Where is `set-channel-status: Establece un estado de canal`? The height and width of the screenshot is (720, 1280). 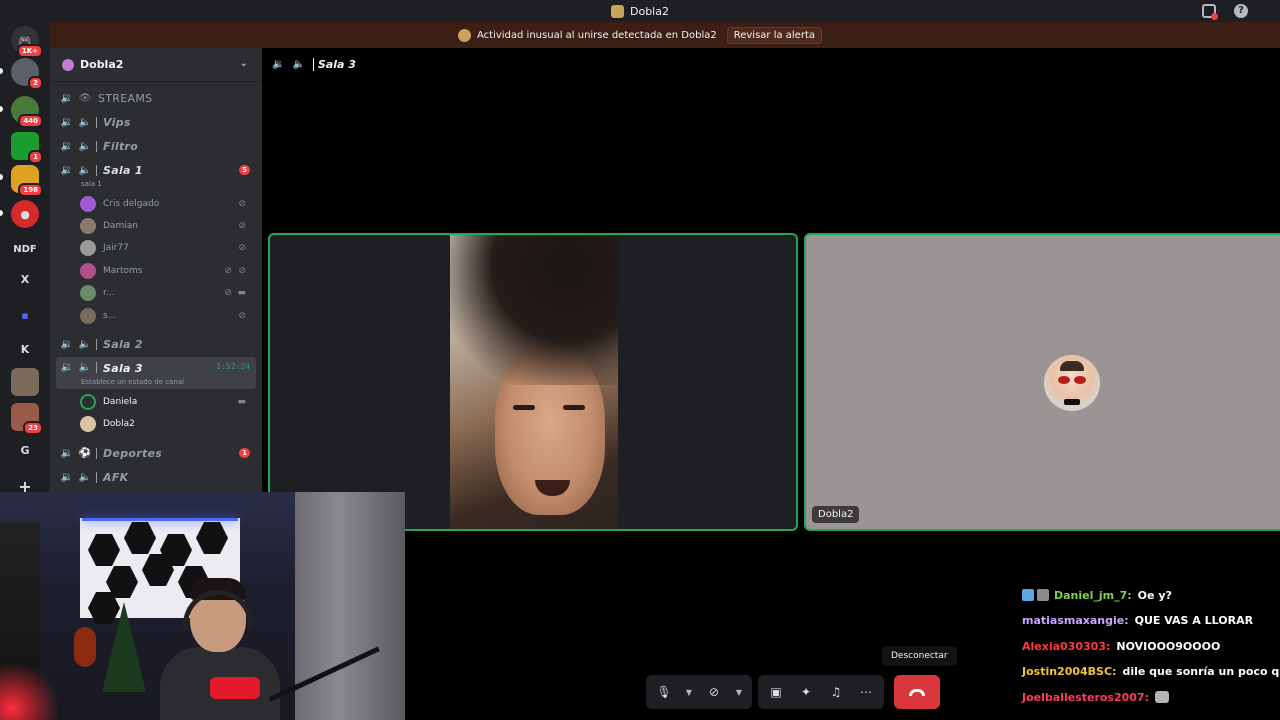 set-channel-status: Establece un estado de canal is located at coordinates (132, 382).